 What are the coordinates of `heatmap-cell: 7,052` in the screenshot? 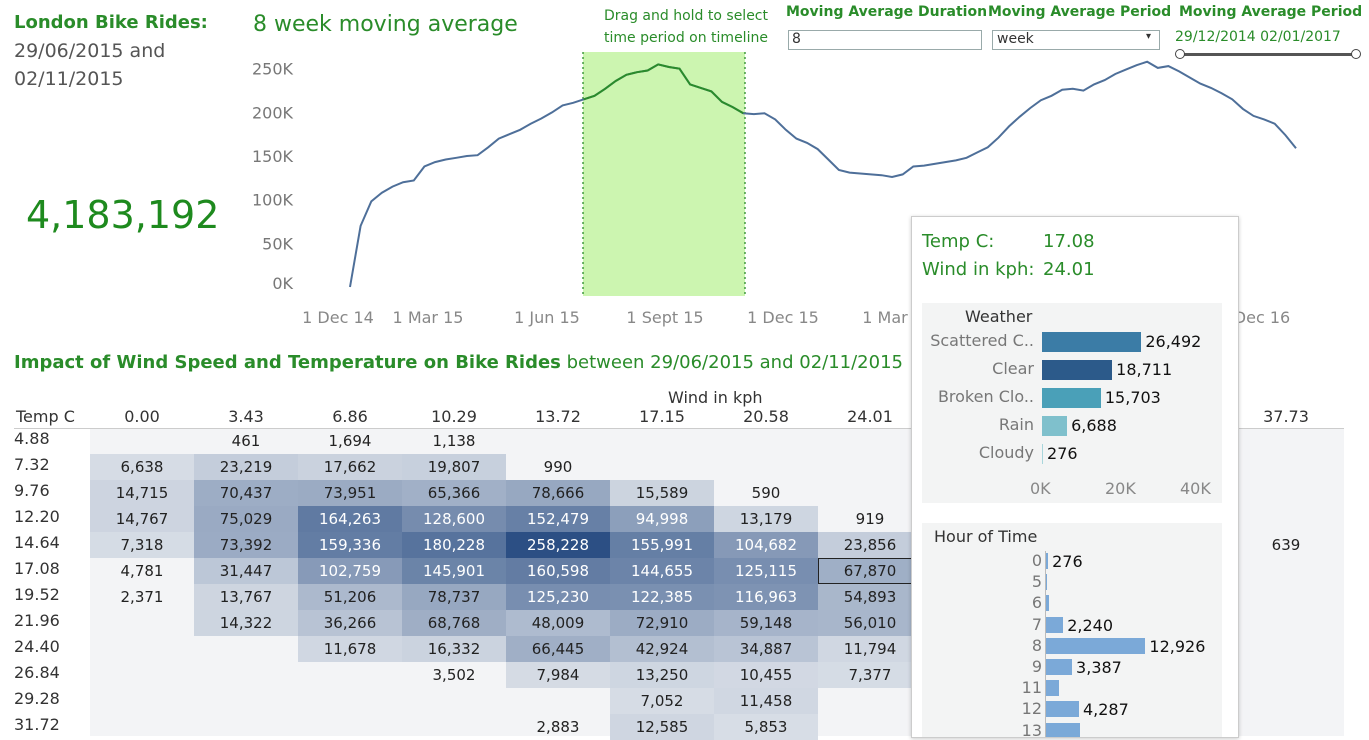 It's located at (662, 701).